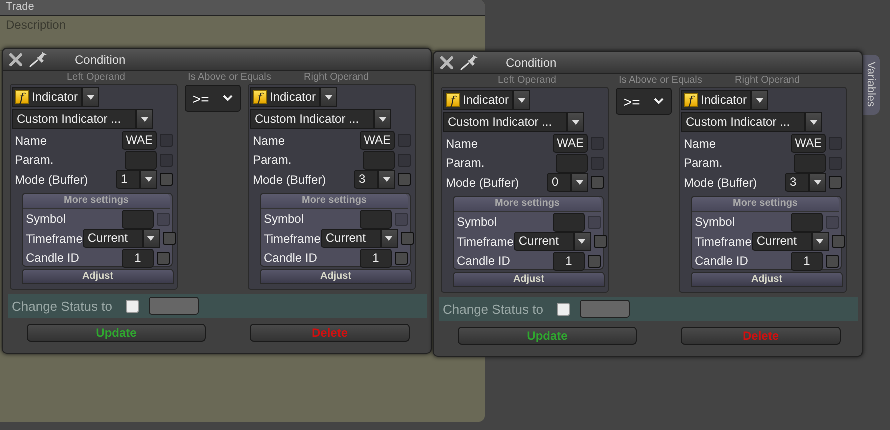  What do you see at coordinates (547, 336) in the screenshot?
I see `update-button: Update` at bounding box center [547, 336].